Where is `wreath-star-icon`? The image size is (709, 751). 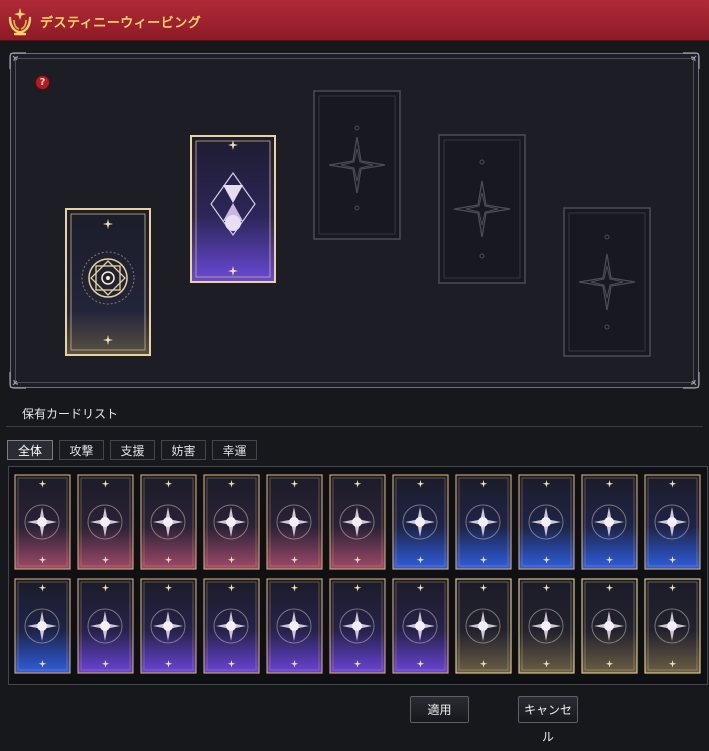
wreath-star-icon is located at coordinates (168, 626).